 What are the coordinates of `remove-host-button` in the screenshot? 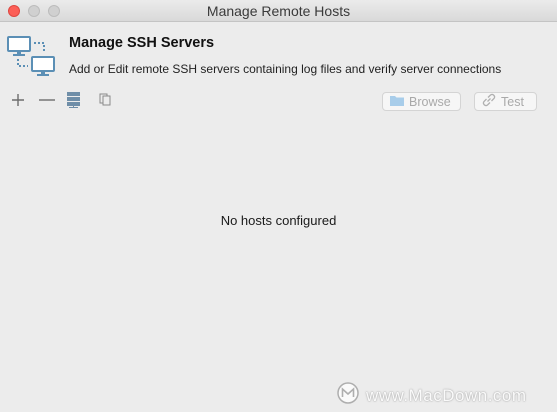 It's located at (47, 102).